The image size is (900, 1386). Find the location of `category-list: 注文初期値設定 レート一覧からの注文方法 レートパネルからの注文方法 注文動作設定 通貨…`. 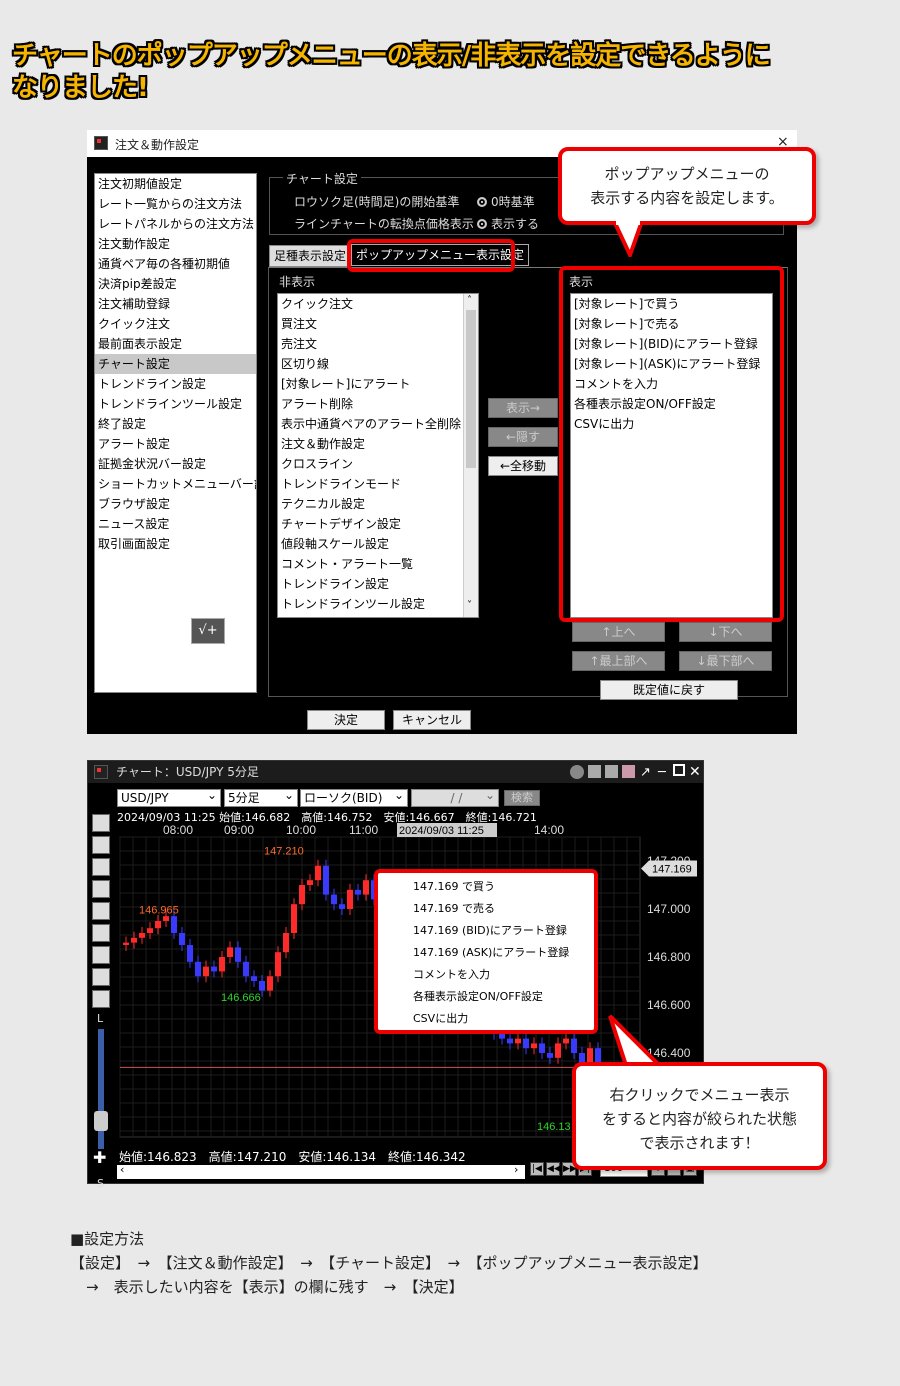

category-list: 注文初期値設定 レート一覧からの注文方法 レートパネルからの注文方法 注文動作設定 通貨… is located at coordinates (175, 433).